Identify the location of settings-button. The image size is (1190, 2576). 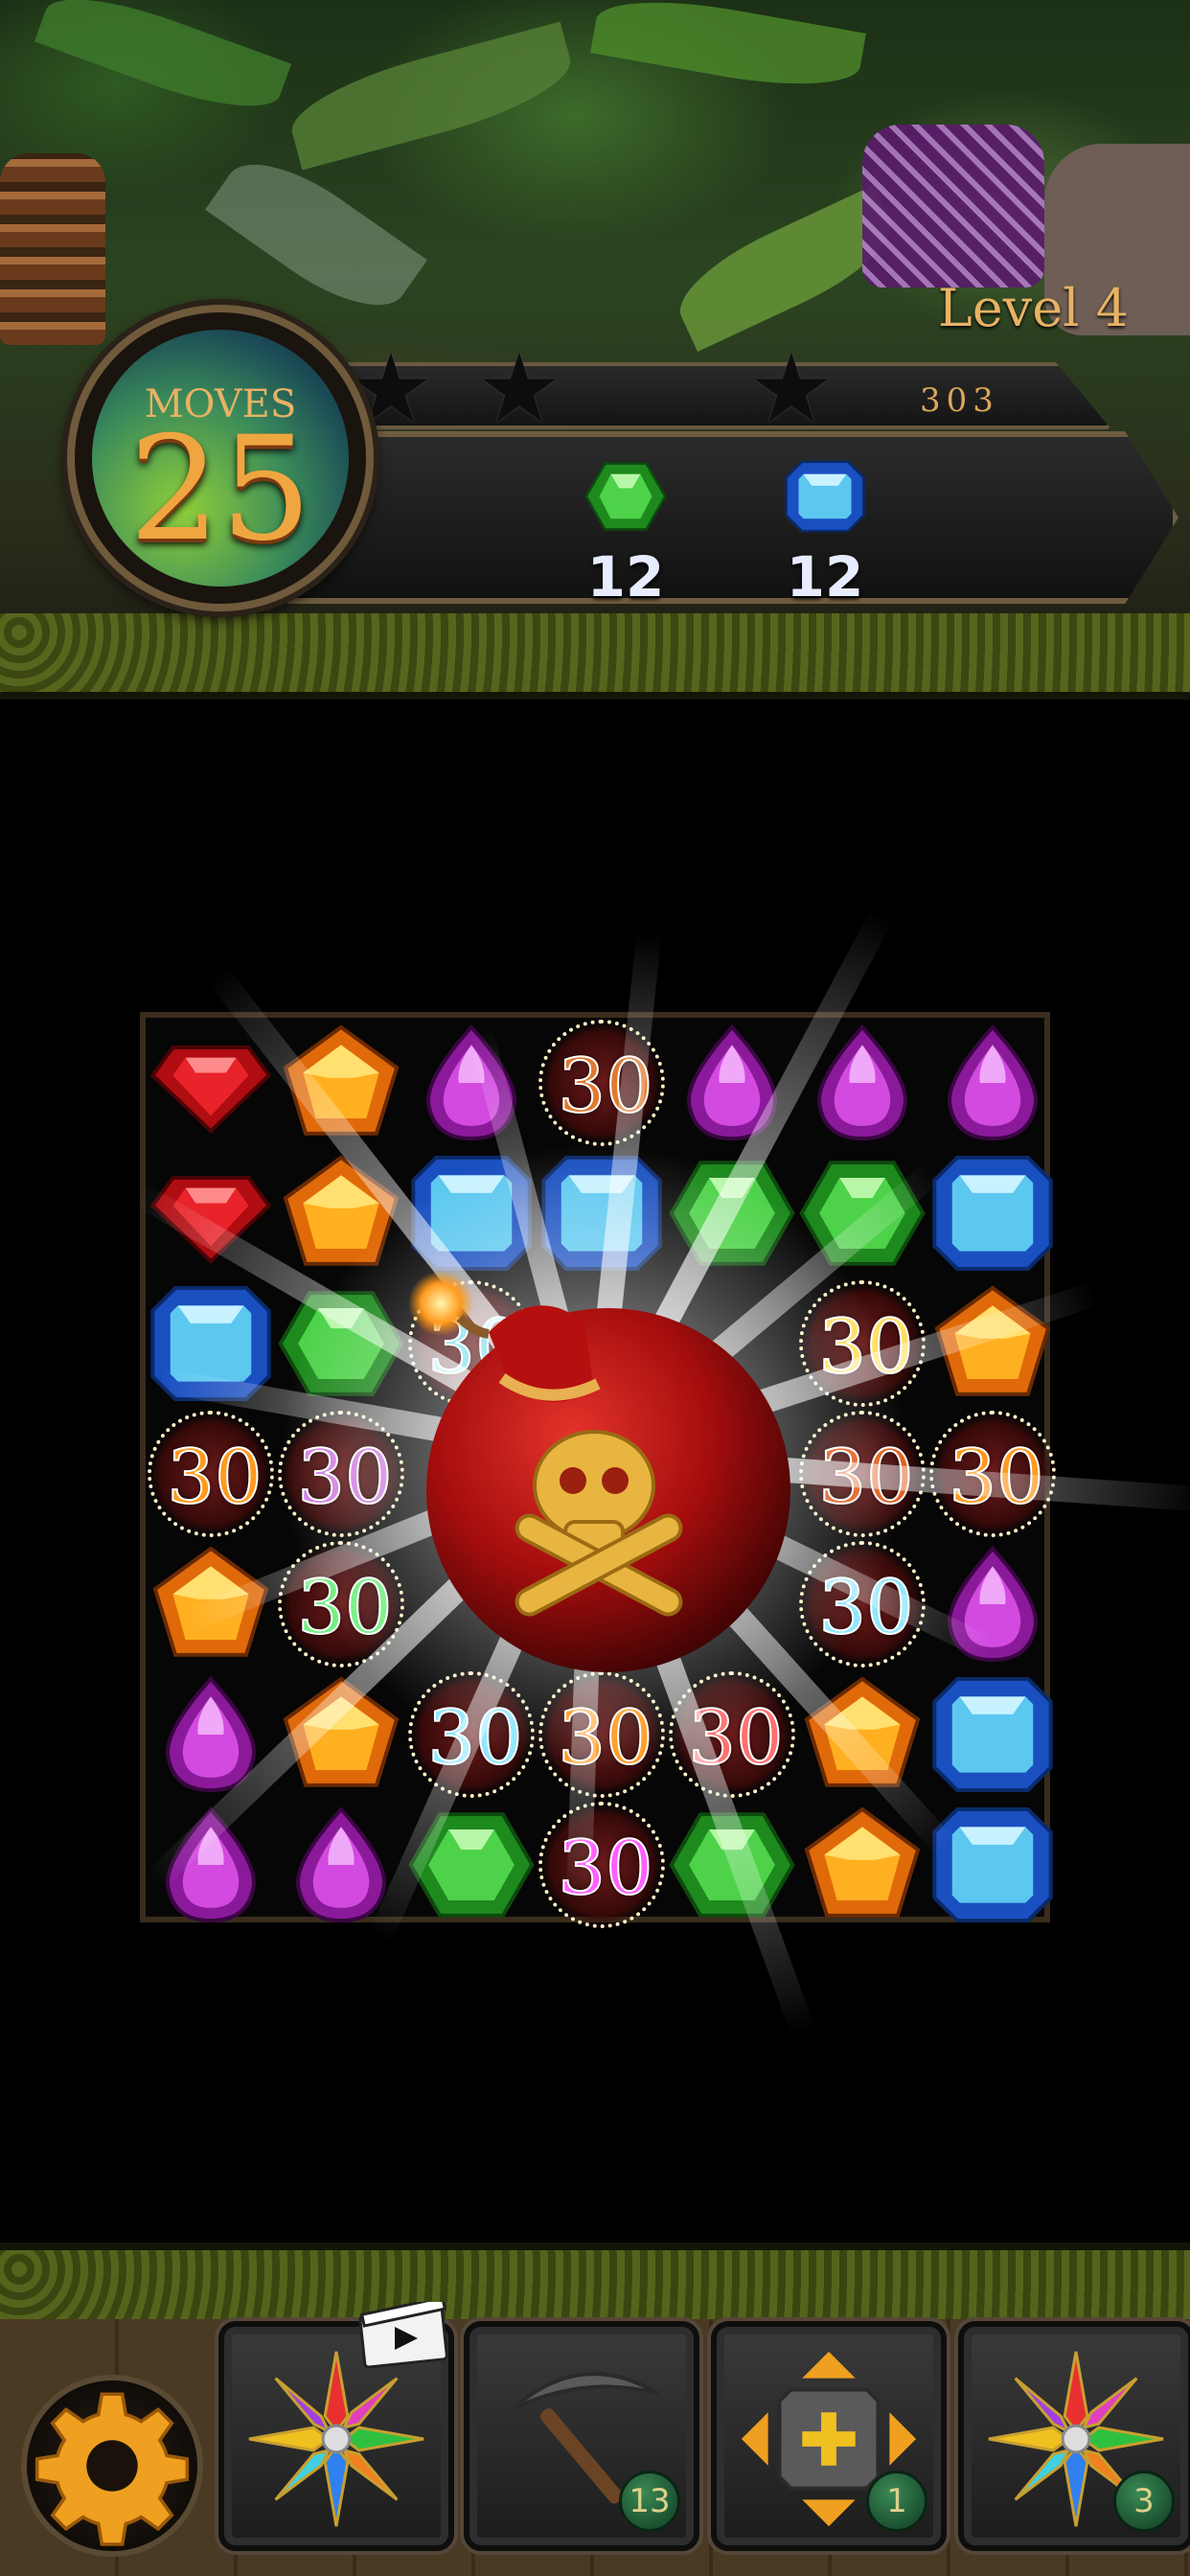
(112, 2466).